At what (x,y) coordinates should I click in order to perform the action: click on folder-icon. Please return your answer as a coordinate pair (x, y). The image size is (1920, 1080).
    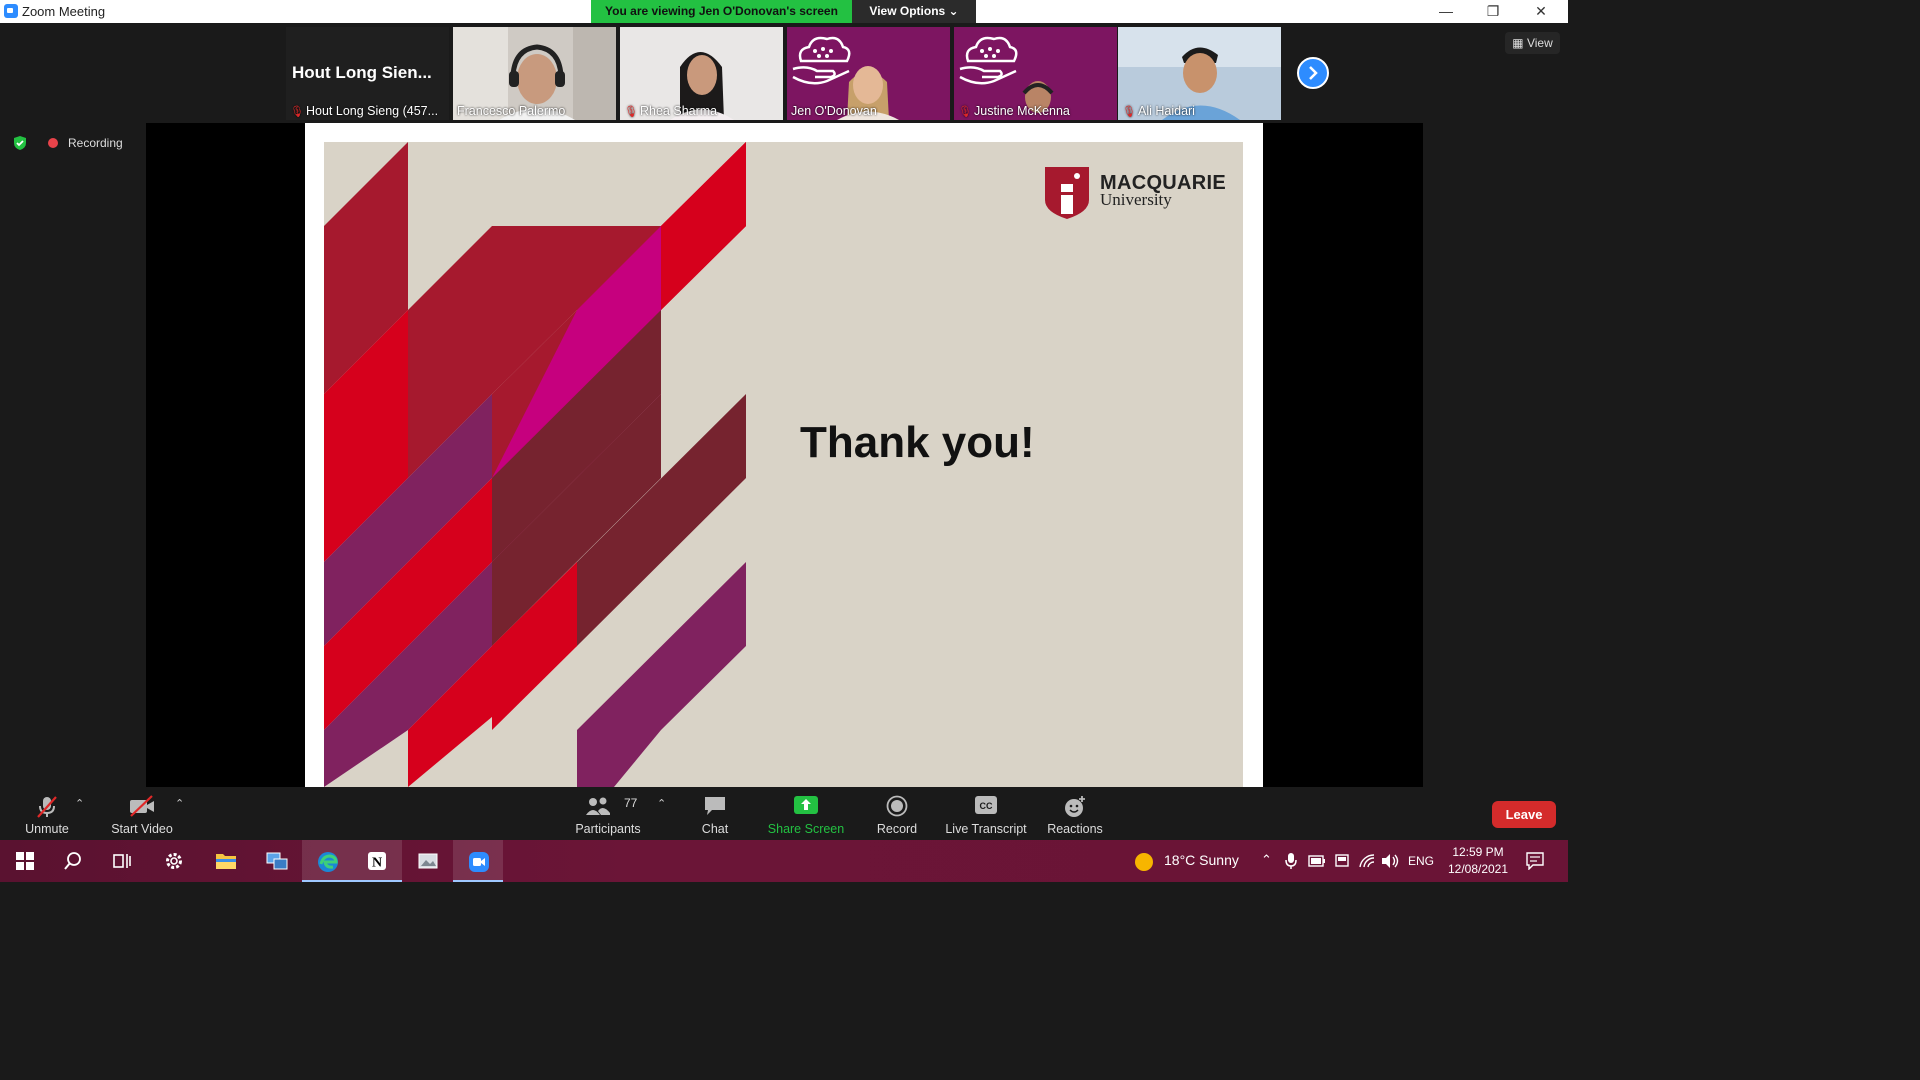
    Looking at the image, I should click on (226, 861).